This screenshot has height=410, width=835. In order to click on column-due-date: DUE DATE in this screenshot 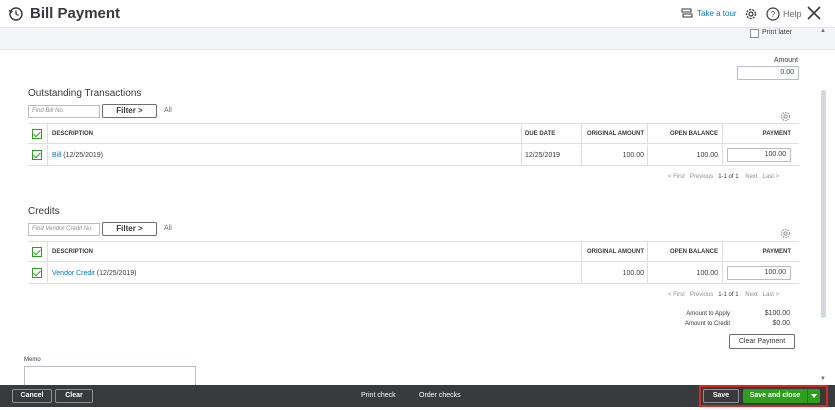, I will do `click(540, 134)`.